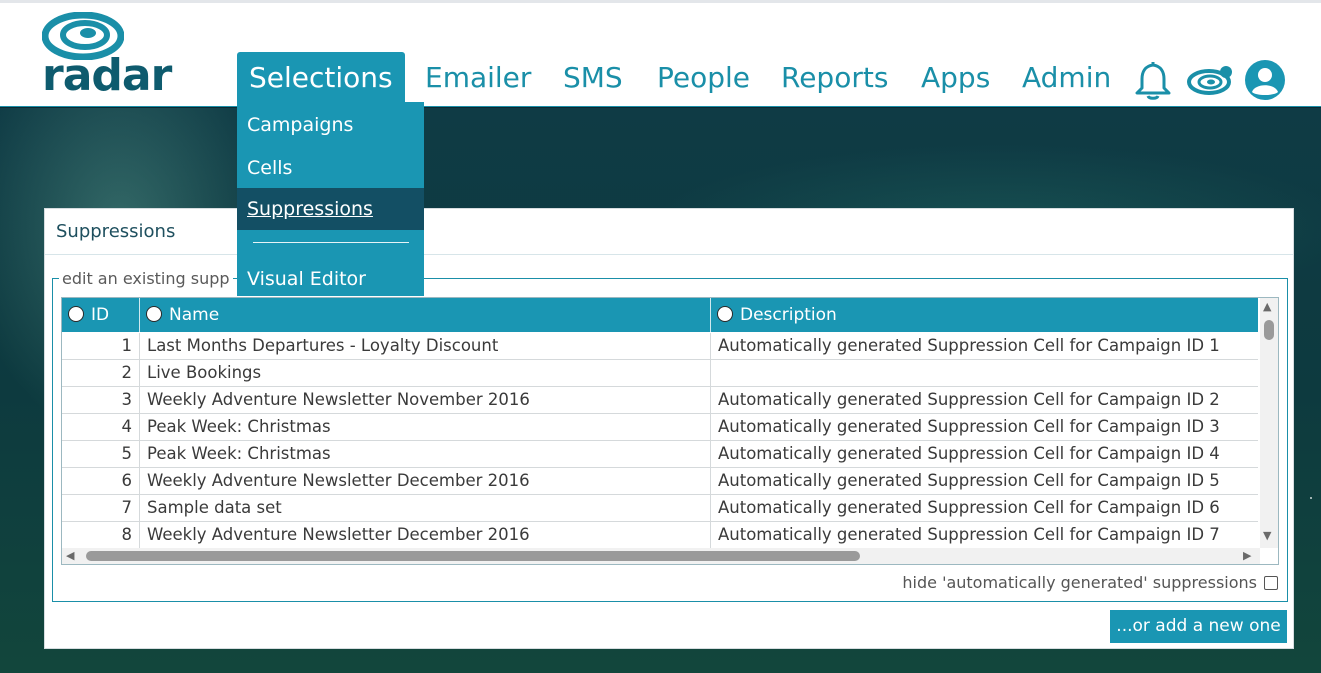  Describe the element at coordinates (425, 373) in the screenshot. I see `cell-name: Live Bookings` at that location.